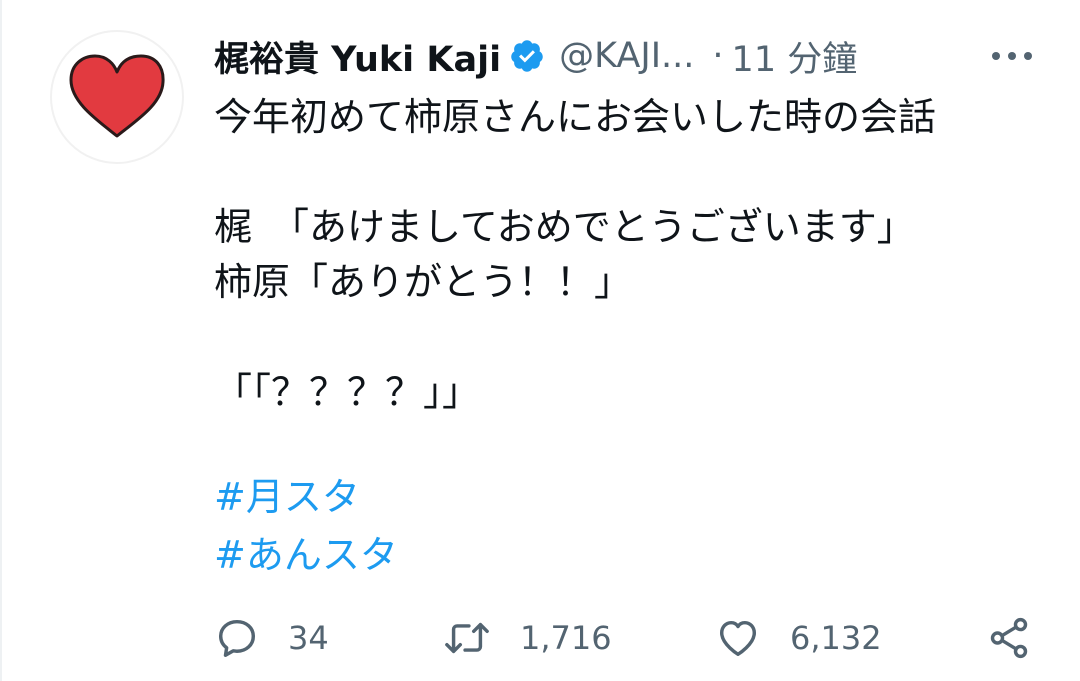  Describe the element at coordinates (357, 56) in the screenshot. I see `display-name: 梶裕貴 Yuki Kaji` at that location.